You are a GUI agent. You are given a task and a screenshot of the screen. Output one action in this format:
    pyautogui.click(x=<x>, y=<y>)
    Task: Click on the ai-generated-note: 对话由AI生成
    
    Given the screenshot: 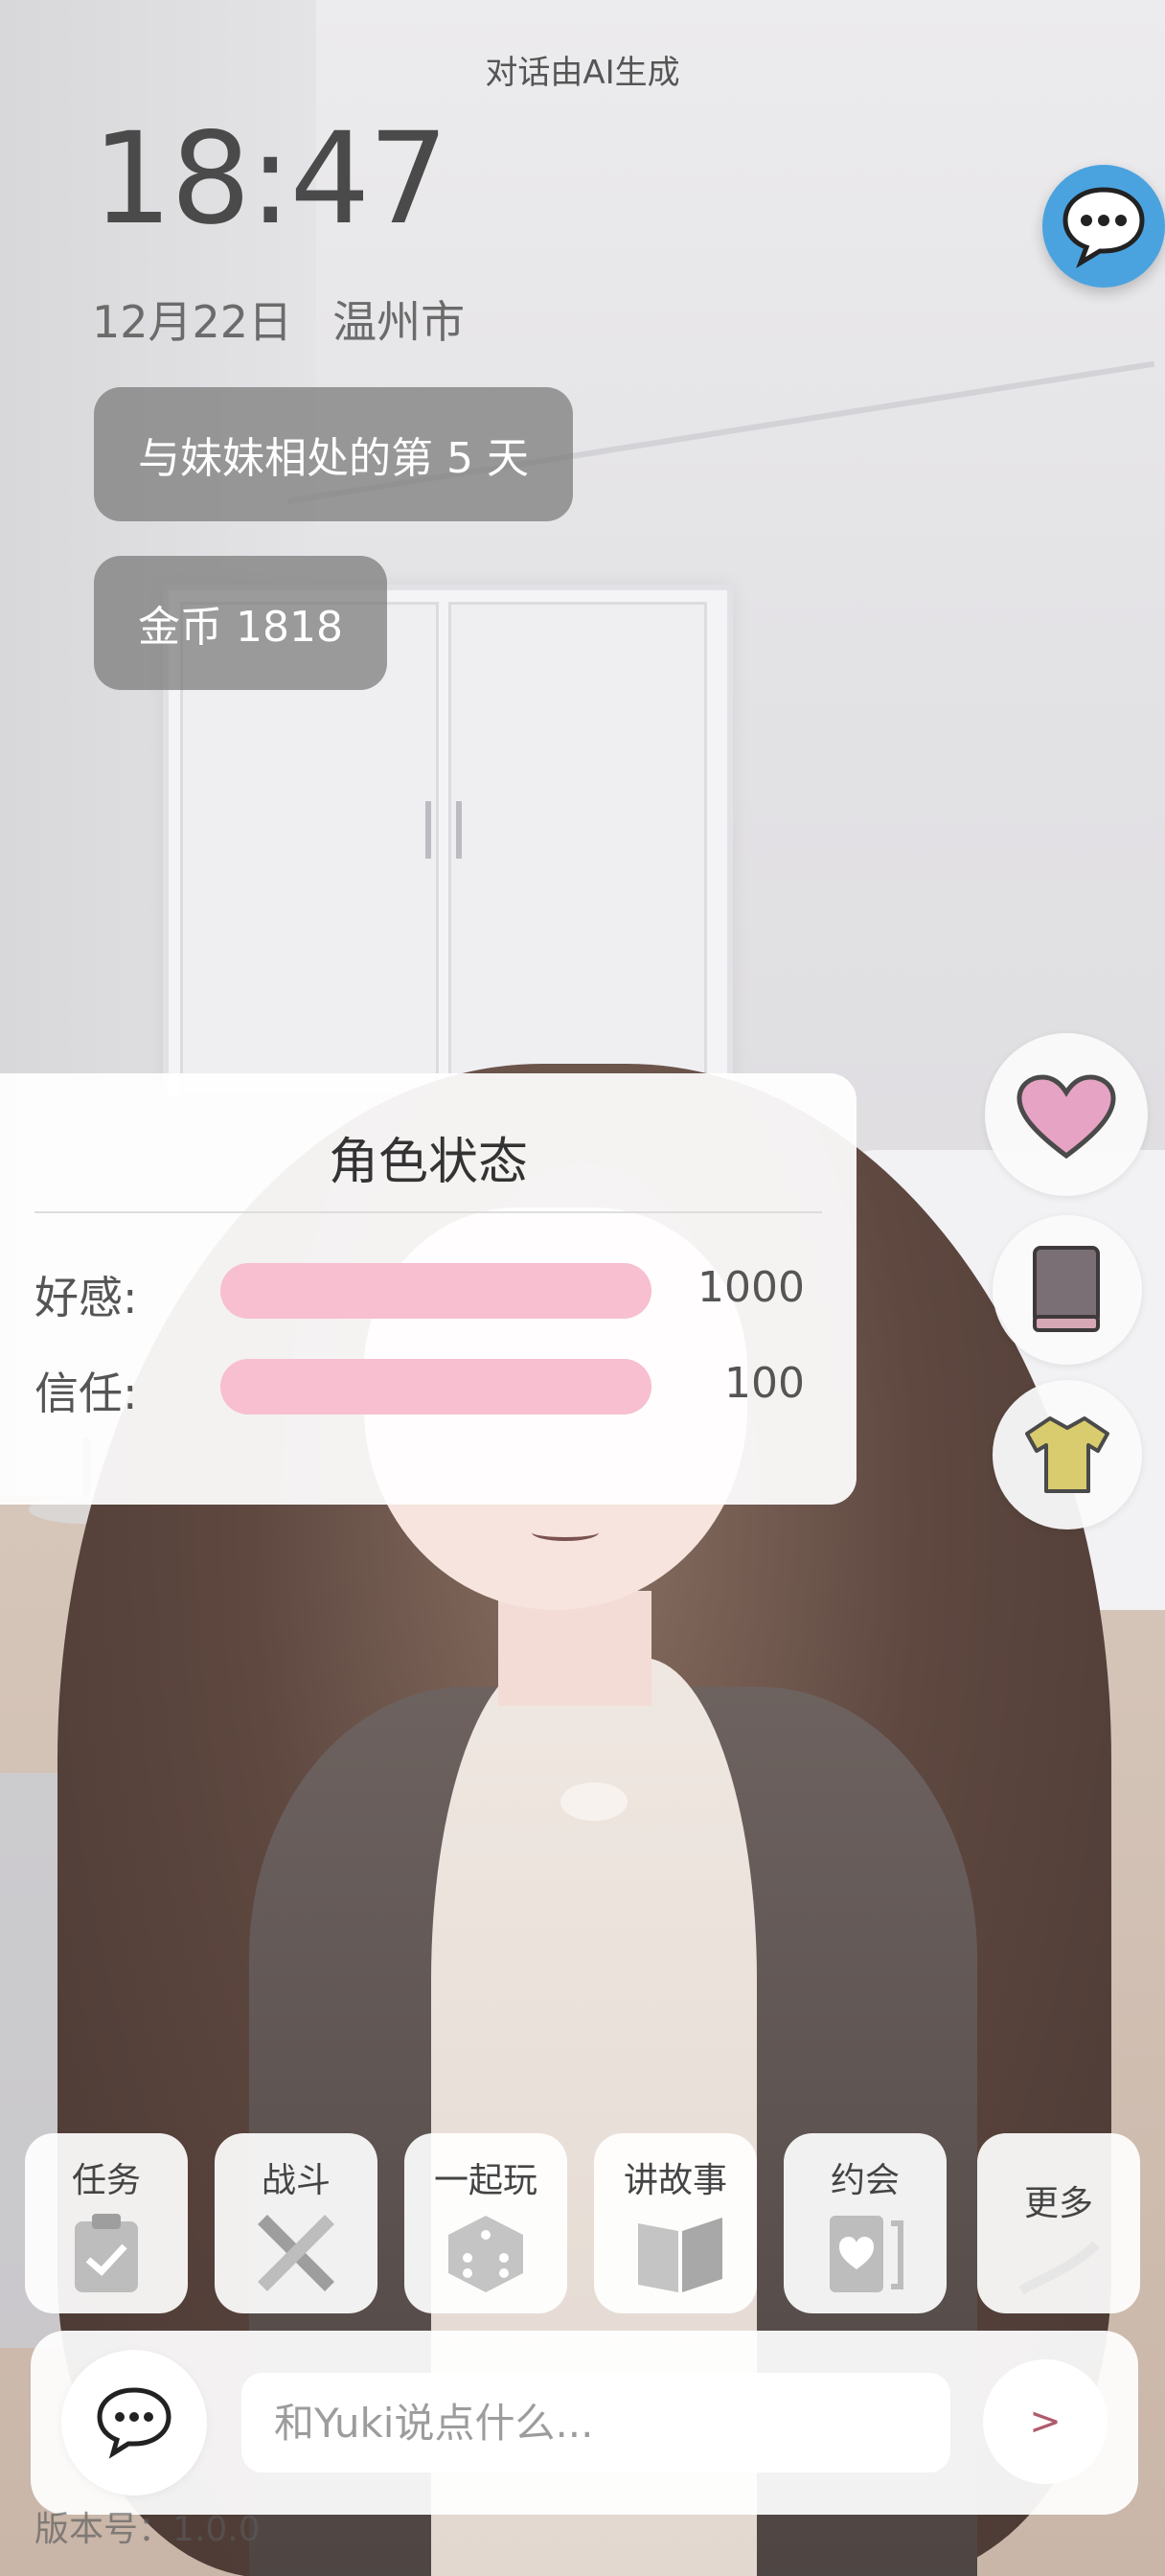 What is the action you would take?
    pyautogui.click(x=582, y=73)
    